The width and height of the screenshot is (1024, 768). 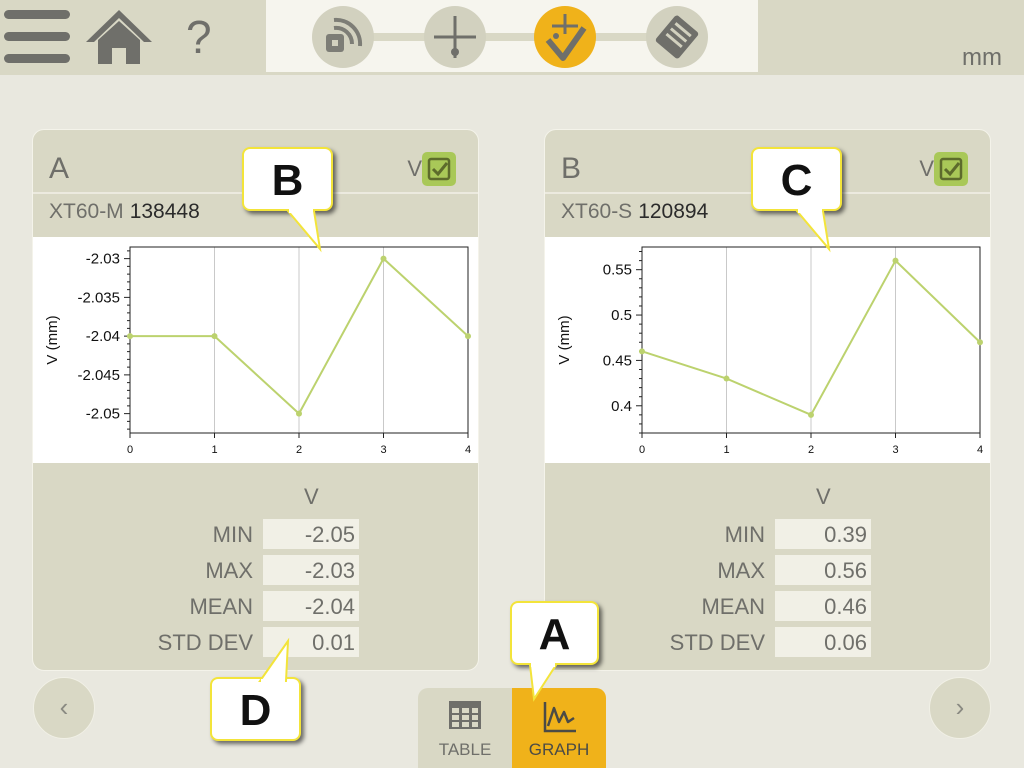 I want to click on callout-d: D, so click(x=255, y=689).